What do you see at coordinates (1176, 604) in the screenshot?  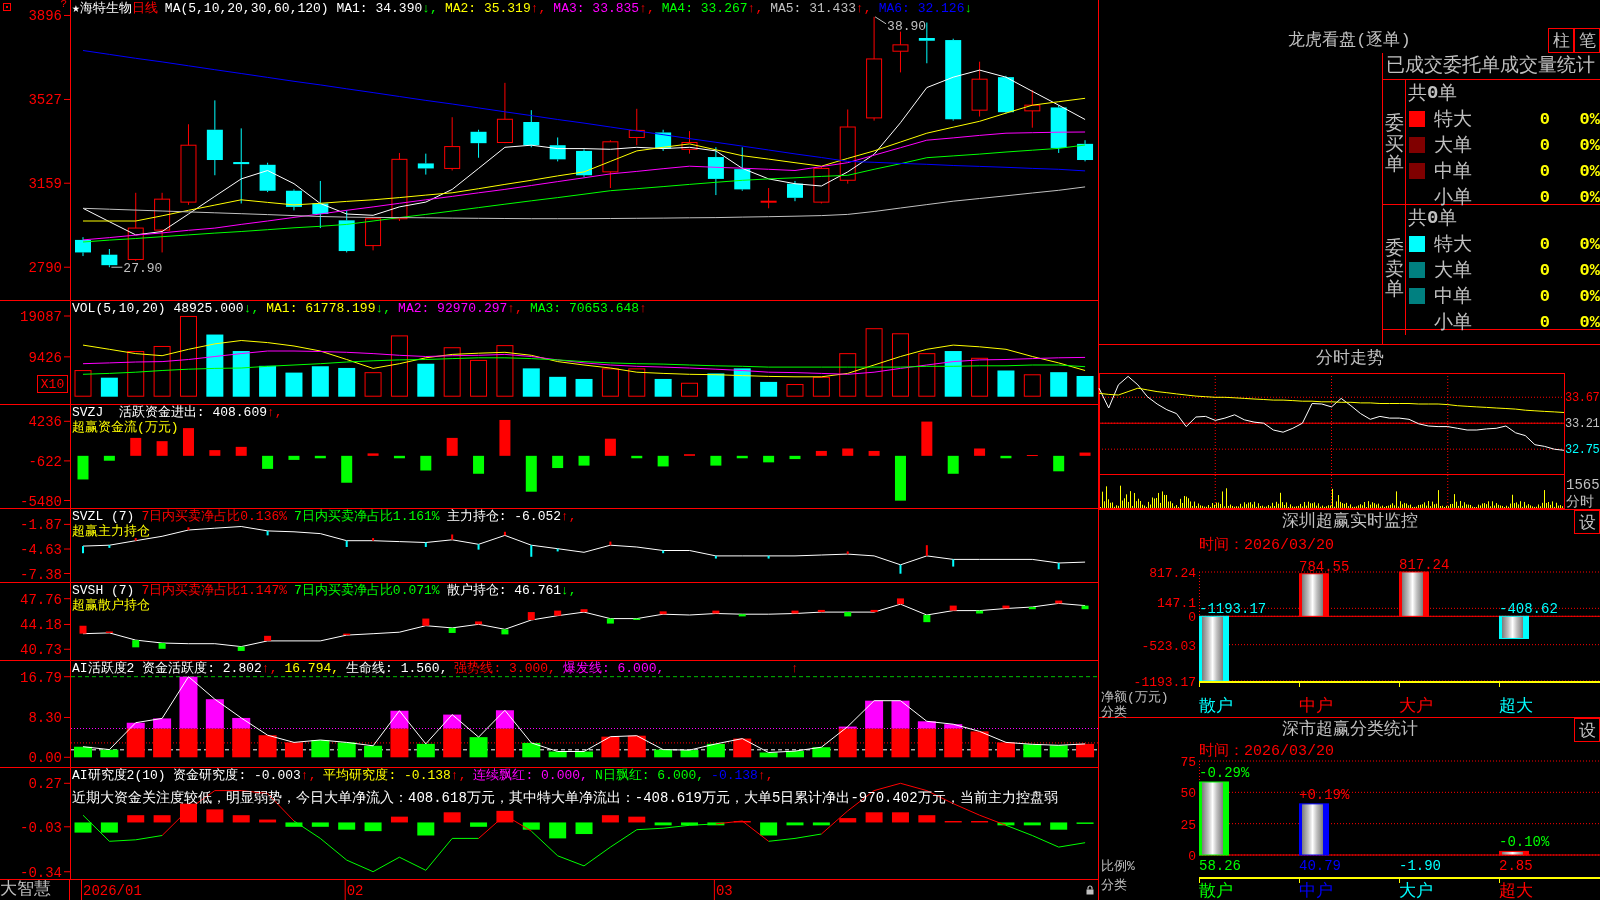 I see `axis-label: 147.1` at bounding box center [1176, 604].